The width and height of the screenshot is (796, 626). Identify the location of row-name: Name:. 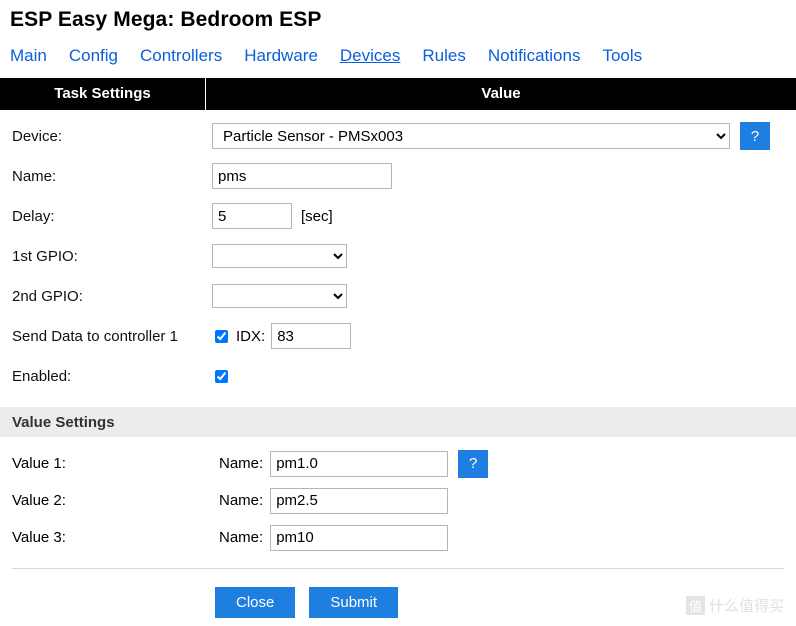
(398, 176).